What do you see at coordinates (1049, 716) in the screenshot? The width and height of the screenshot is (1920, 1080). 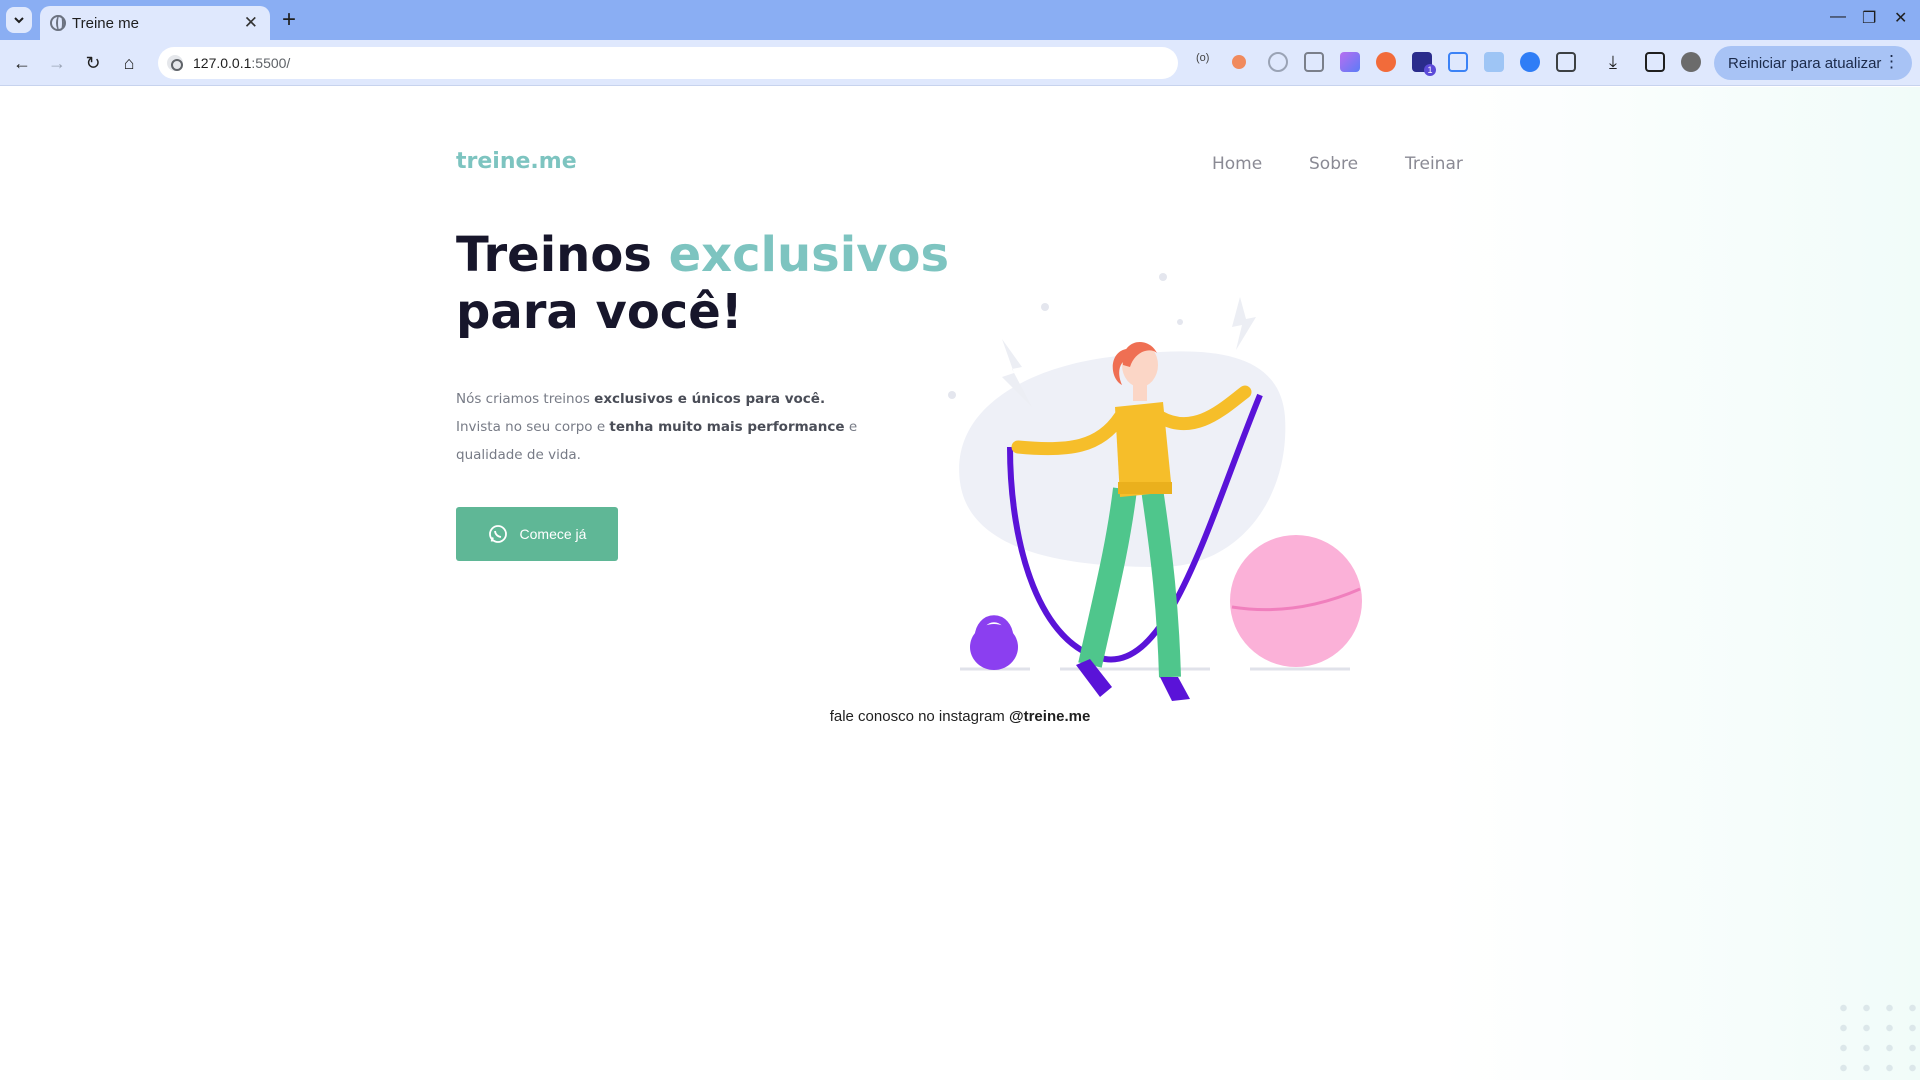 I see `instagram-handle: @treine.me` at bounding box center [1049, 716].